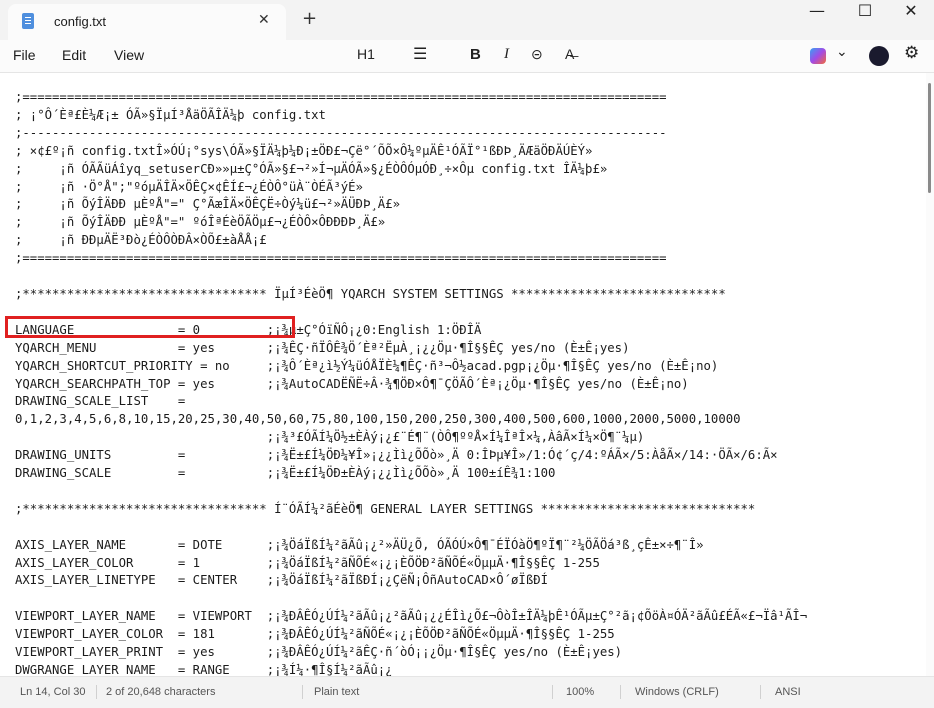 Image resolution: width=934 pixels, height=708 pixels. I want to click on menu-bar: File Edit View H1 ☰ B I ⊝ A̶ ⌄ ⚙, so click(467, 56).